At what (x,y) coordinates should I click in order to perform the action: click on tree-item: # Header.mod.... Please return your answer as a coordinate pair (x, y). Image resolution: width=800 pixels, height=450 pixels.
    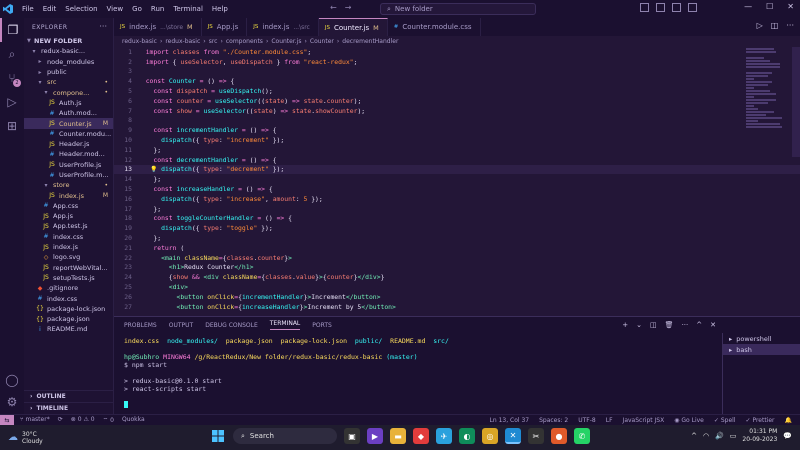
    Looking at the image, I should click on (68, 154).